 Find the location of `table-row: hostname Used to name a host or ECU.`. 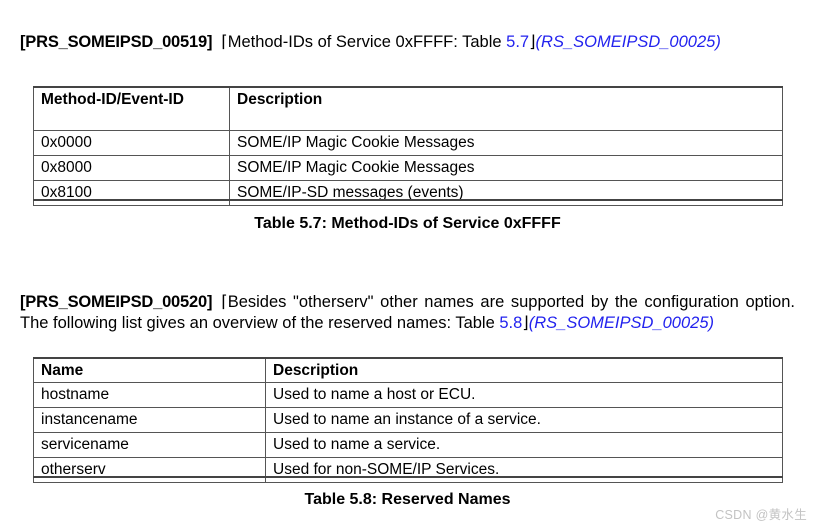

table-row: hostname Used to name a host or ECU. is located at coordinates (408, 395).